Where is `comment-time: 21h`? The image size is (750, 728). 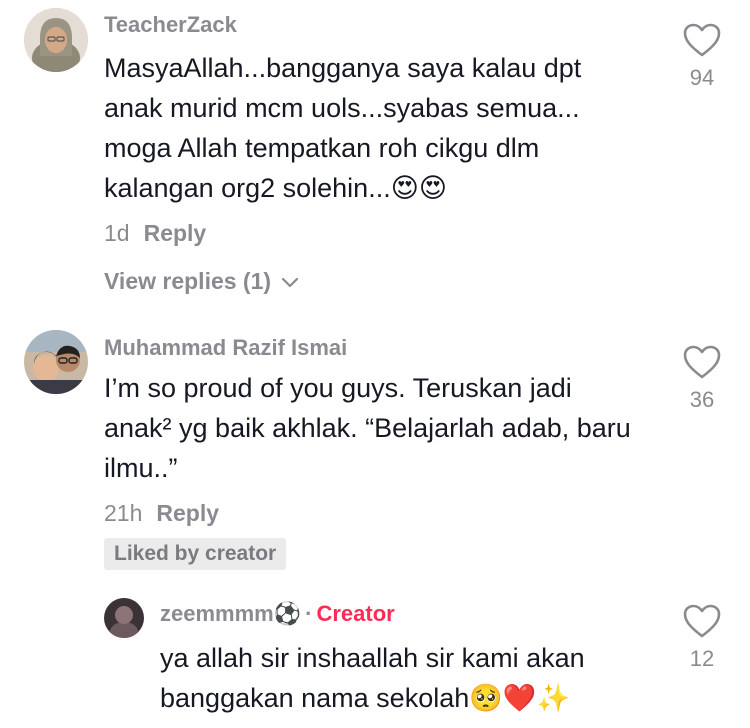
comment-time: 21h is located at coordinates (123, 513).